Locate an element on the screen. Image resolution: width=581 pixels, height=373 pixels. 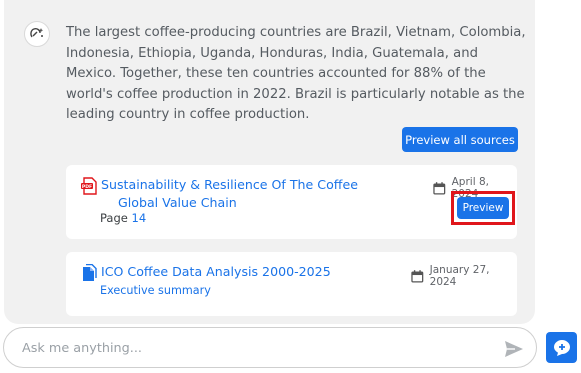
pdf-icon: PDF is located at coordinates (89, 186).